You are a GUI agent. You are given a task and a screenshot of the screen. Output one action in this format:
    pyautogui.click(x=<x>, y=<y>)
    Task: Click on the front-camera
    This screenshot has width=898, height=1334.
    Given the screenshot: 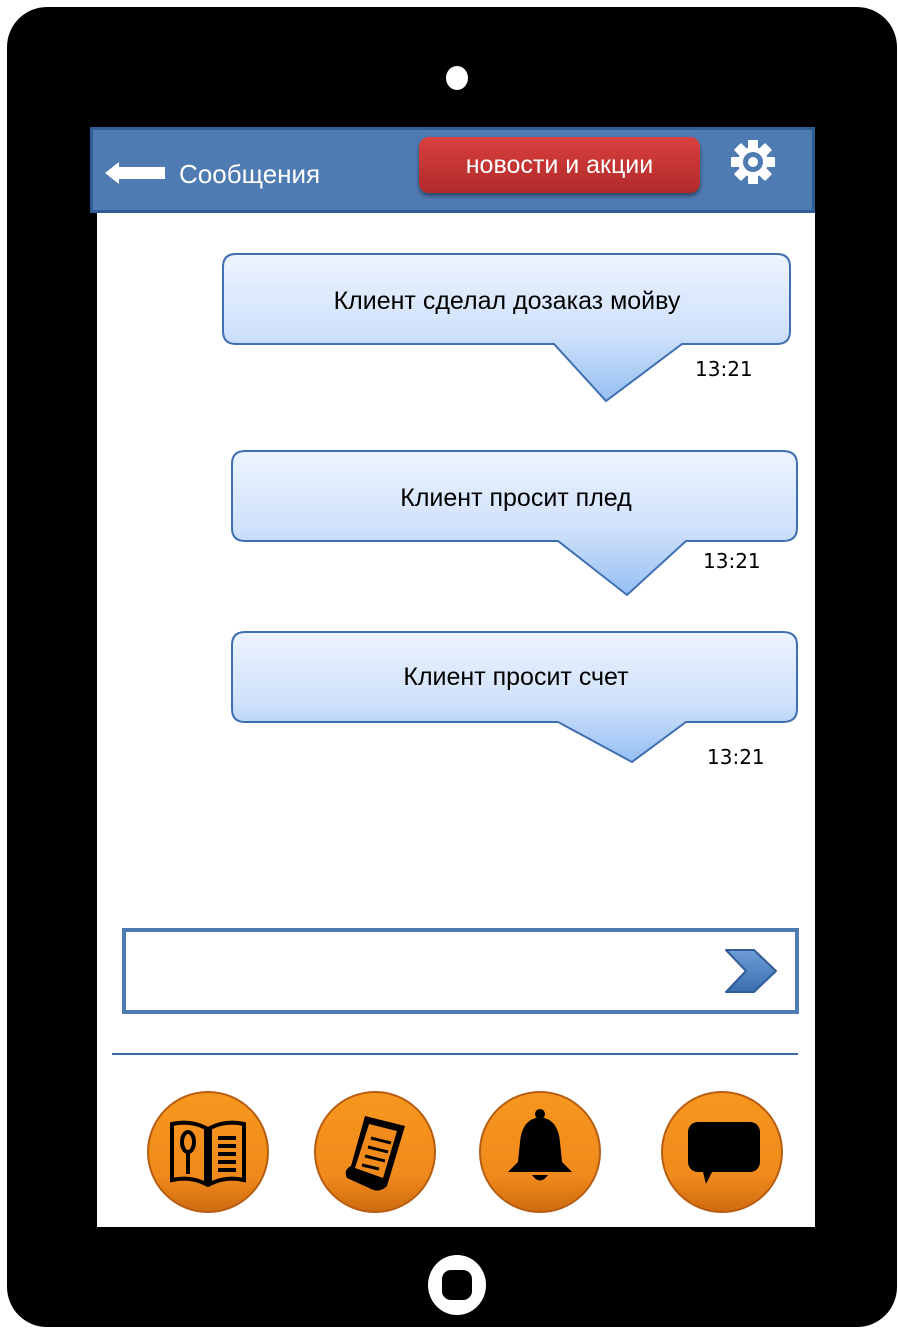 What is the action you would take?
    pyautogui.click(x=457, y=78)
    